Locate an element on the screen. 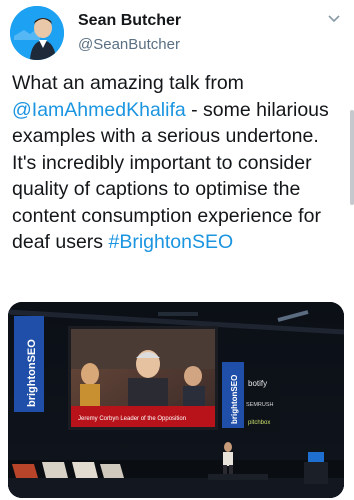 This screenshot has height=500, width=354. right-banner: brightonSEO is located at coordinates (233, 395).